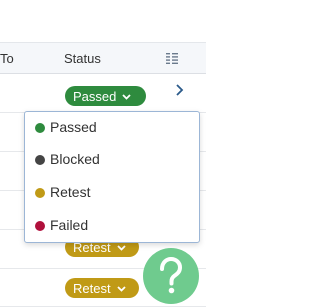 This screenshot has height=307, width=320. I want to click on chevron-right-icon, so click(179, 90).